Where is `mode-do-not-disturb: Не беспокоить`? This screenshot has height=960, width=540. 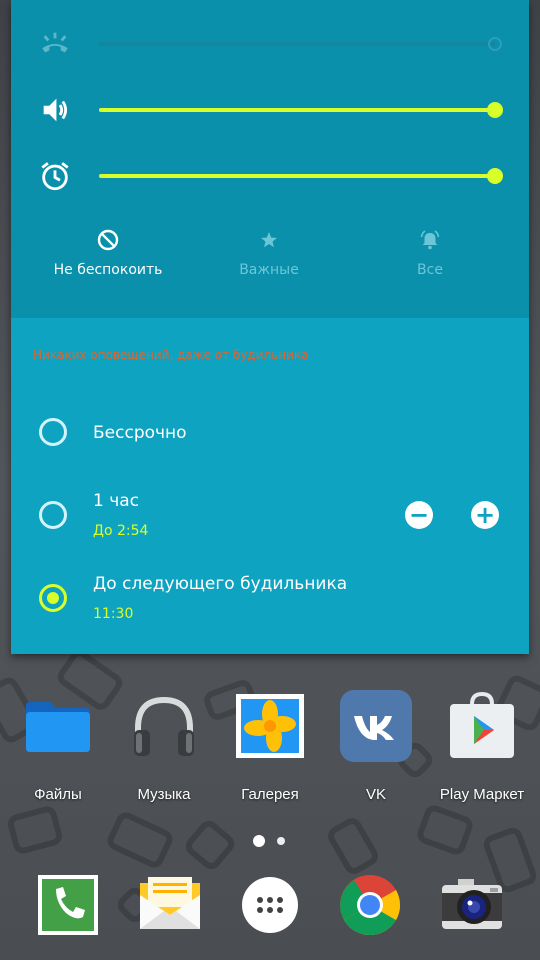
mode-do-not-disturb: Не беспокоить is located at coordinates (108, 253).